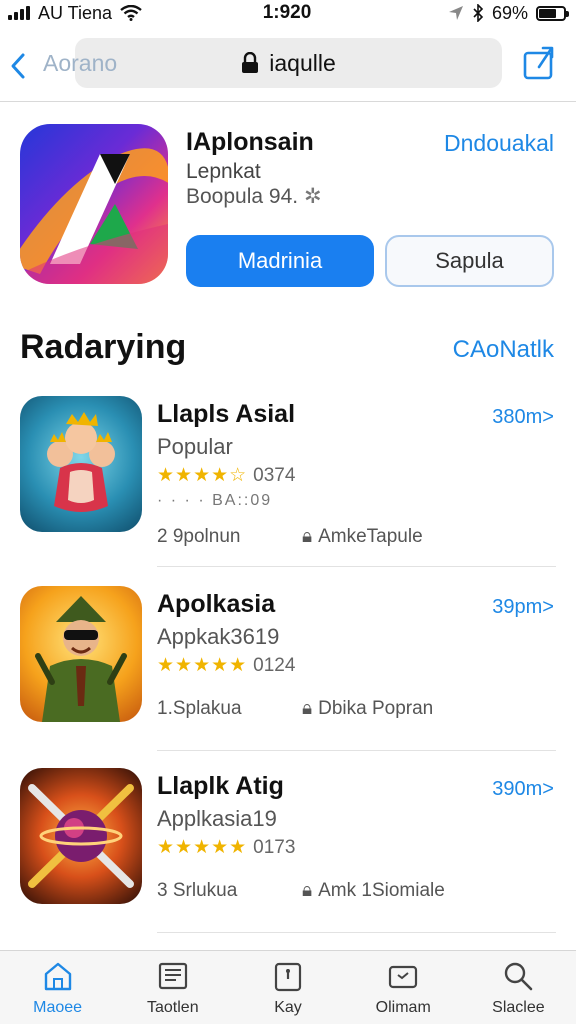 This screenshot has height=1024, width=576. I want to click on back-label: Aorano, so click(80, 63).